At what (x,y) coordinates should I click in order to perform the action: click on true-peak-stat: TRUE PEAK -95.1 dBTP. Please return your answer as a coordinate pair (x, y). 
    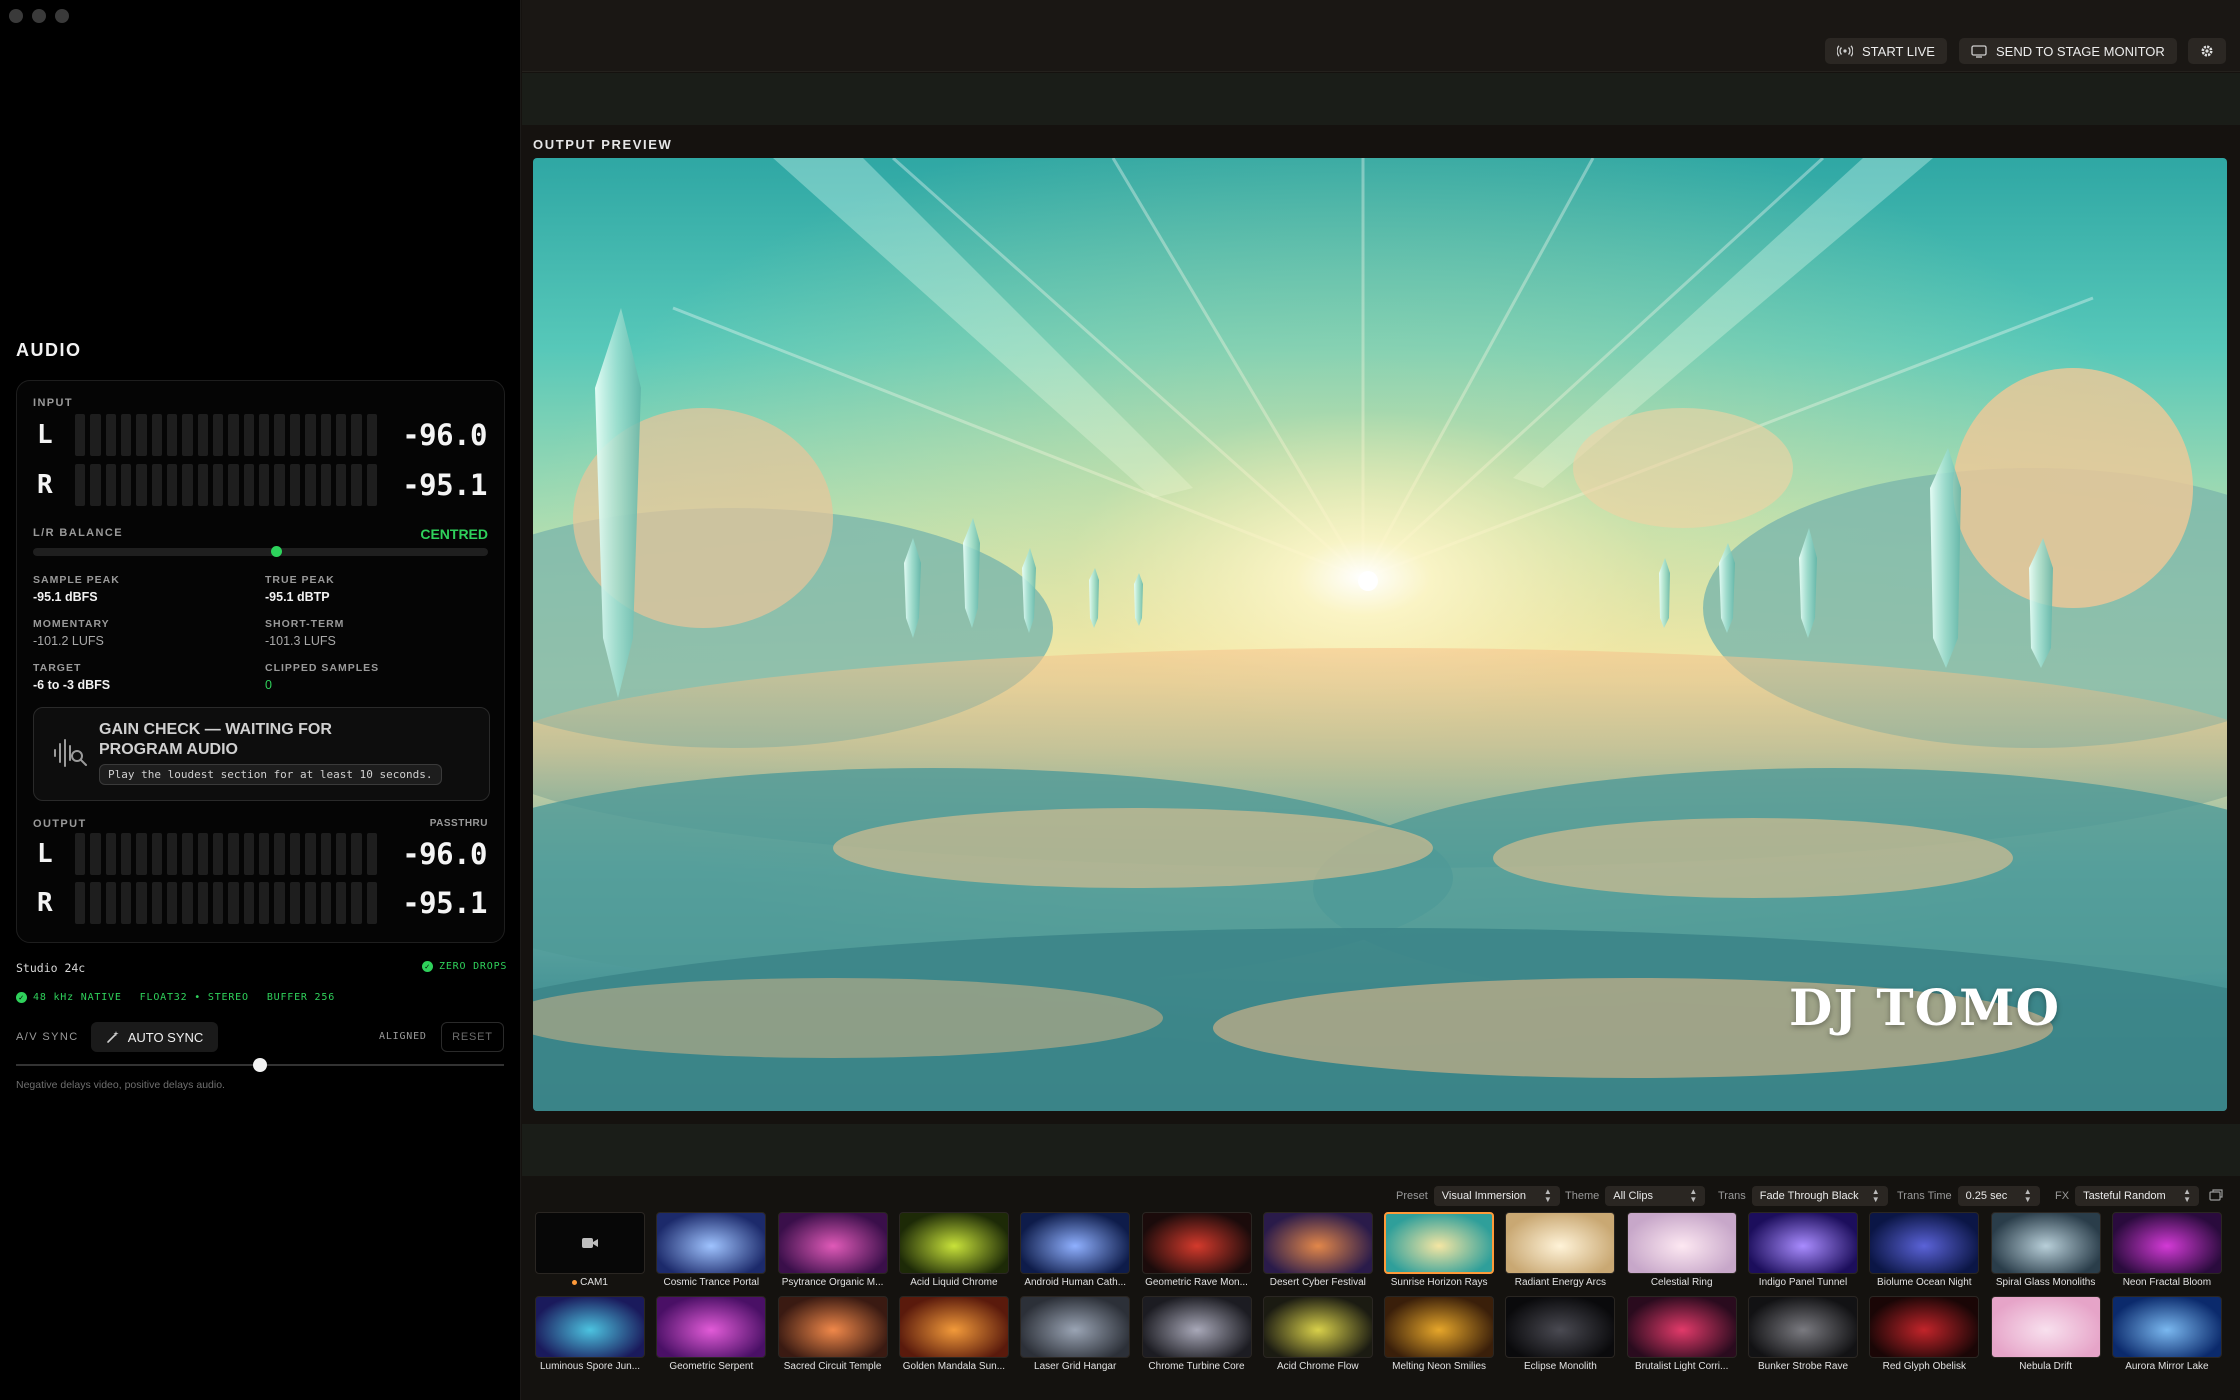
    Looking at the image, I should click on (375, 589).